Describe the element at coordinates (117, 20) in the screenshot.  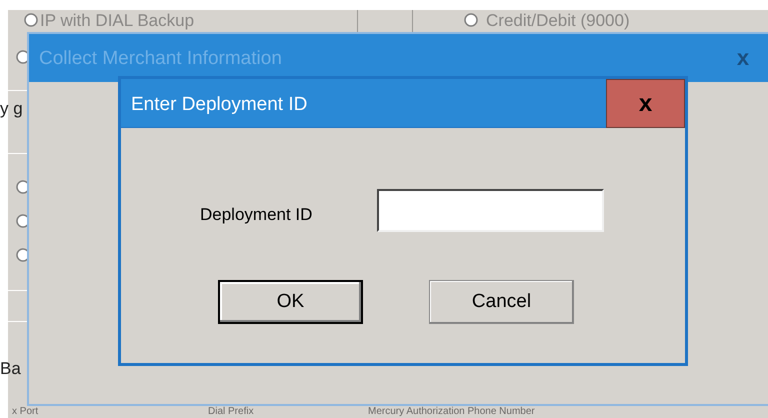
I see `radio-label: IP with DIAL Backup` at that location.